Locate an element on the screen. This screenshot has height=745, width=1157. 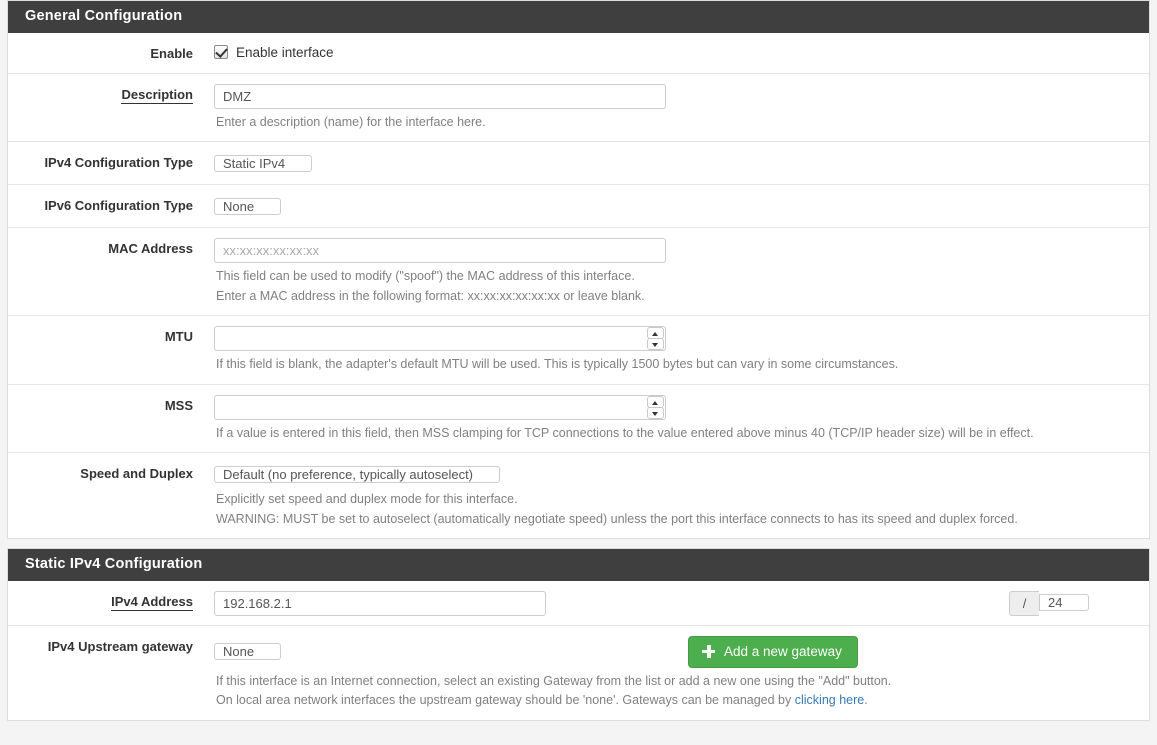
row-enable: Enable Enable interface is located at coordinates (578, 53).